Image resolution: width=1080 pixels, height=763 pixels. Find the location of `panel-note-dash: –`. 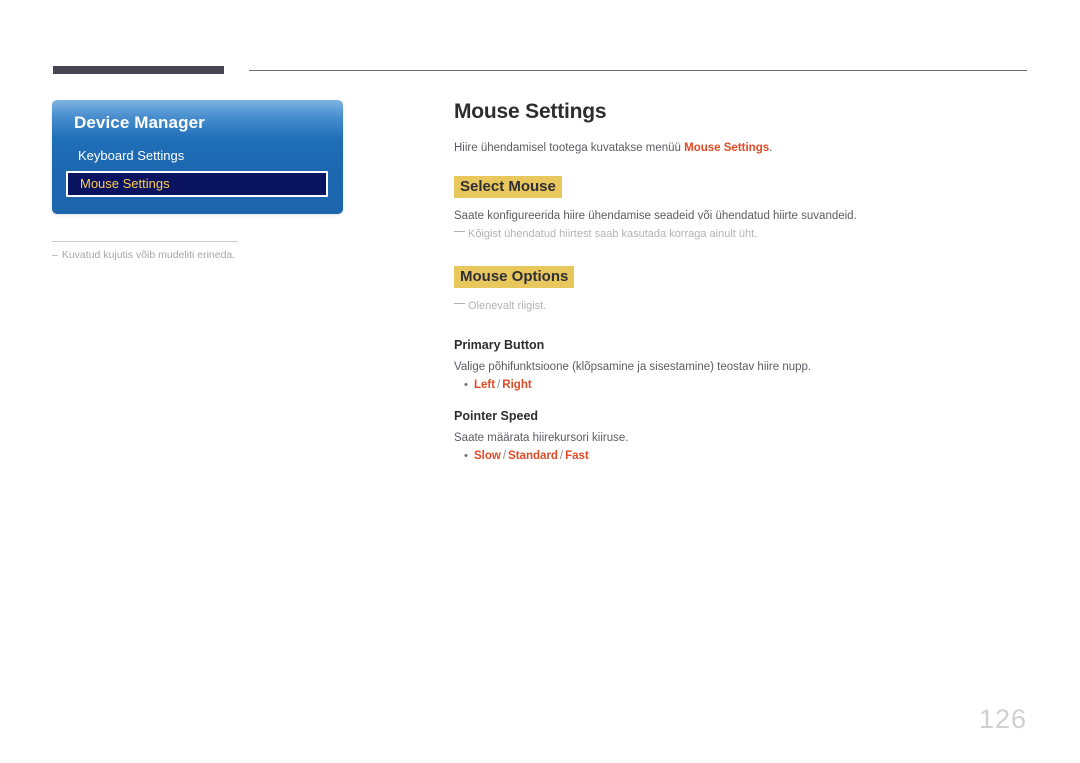

panel-note-dash: – is located at coordinates (55, 255).